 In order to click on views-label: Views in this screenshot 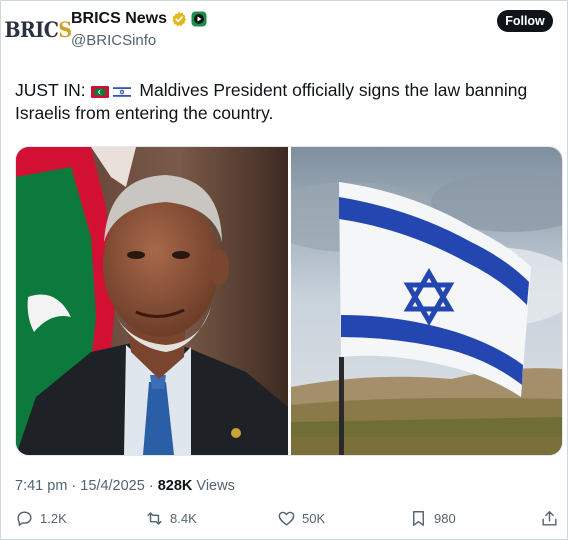, I will do `click(213, 486)`.